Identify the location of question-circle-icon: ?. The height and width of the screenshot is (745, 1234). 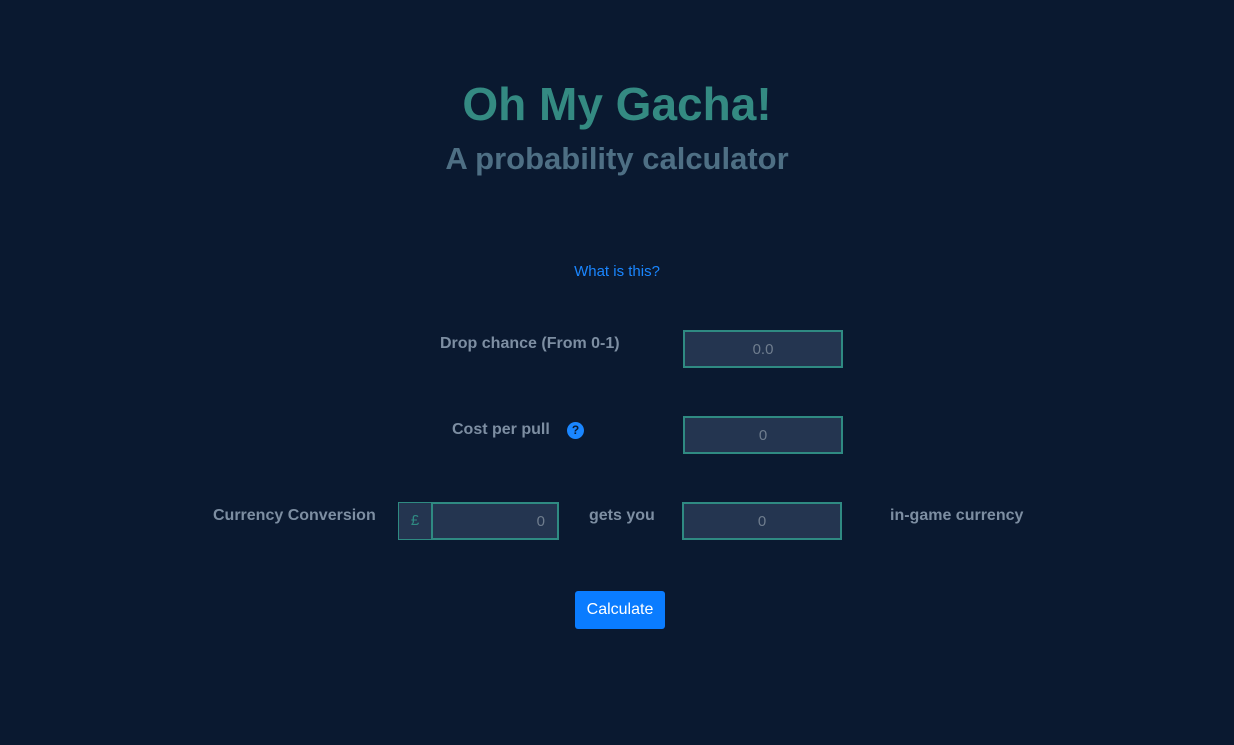
(575, 430).